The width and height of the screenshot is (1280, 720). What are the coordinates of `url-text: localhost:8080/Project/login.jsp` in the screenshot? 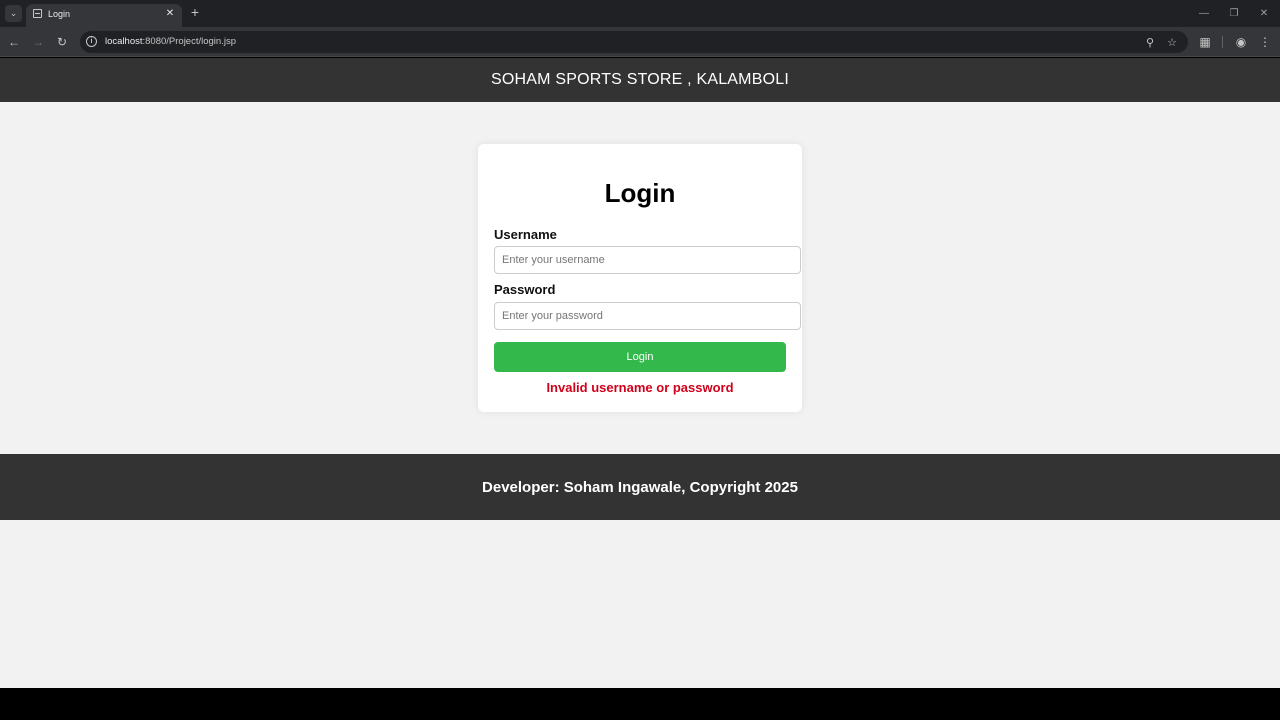 It's located at (170, 41).